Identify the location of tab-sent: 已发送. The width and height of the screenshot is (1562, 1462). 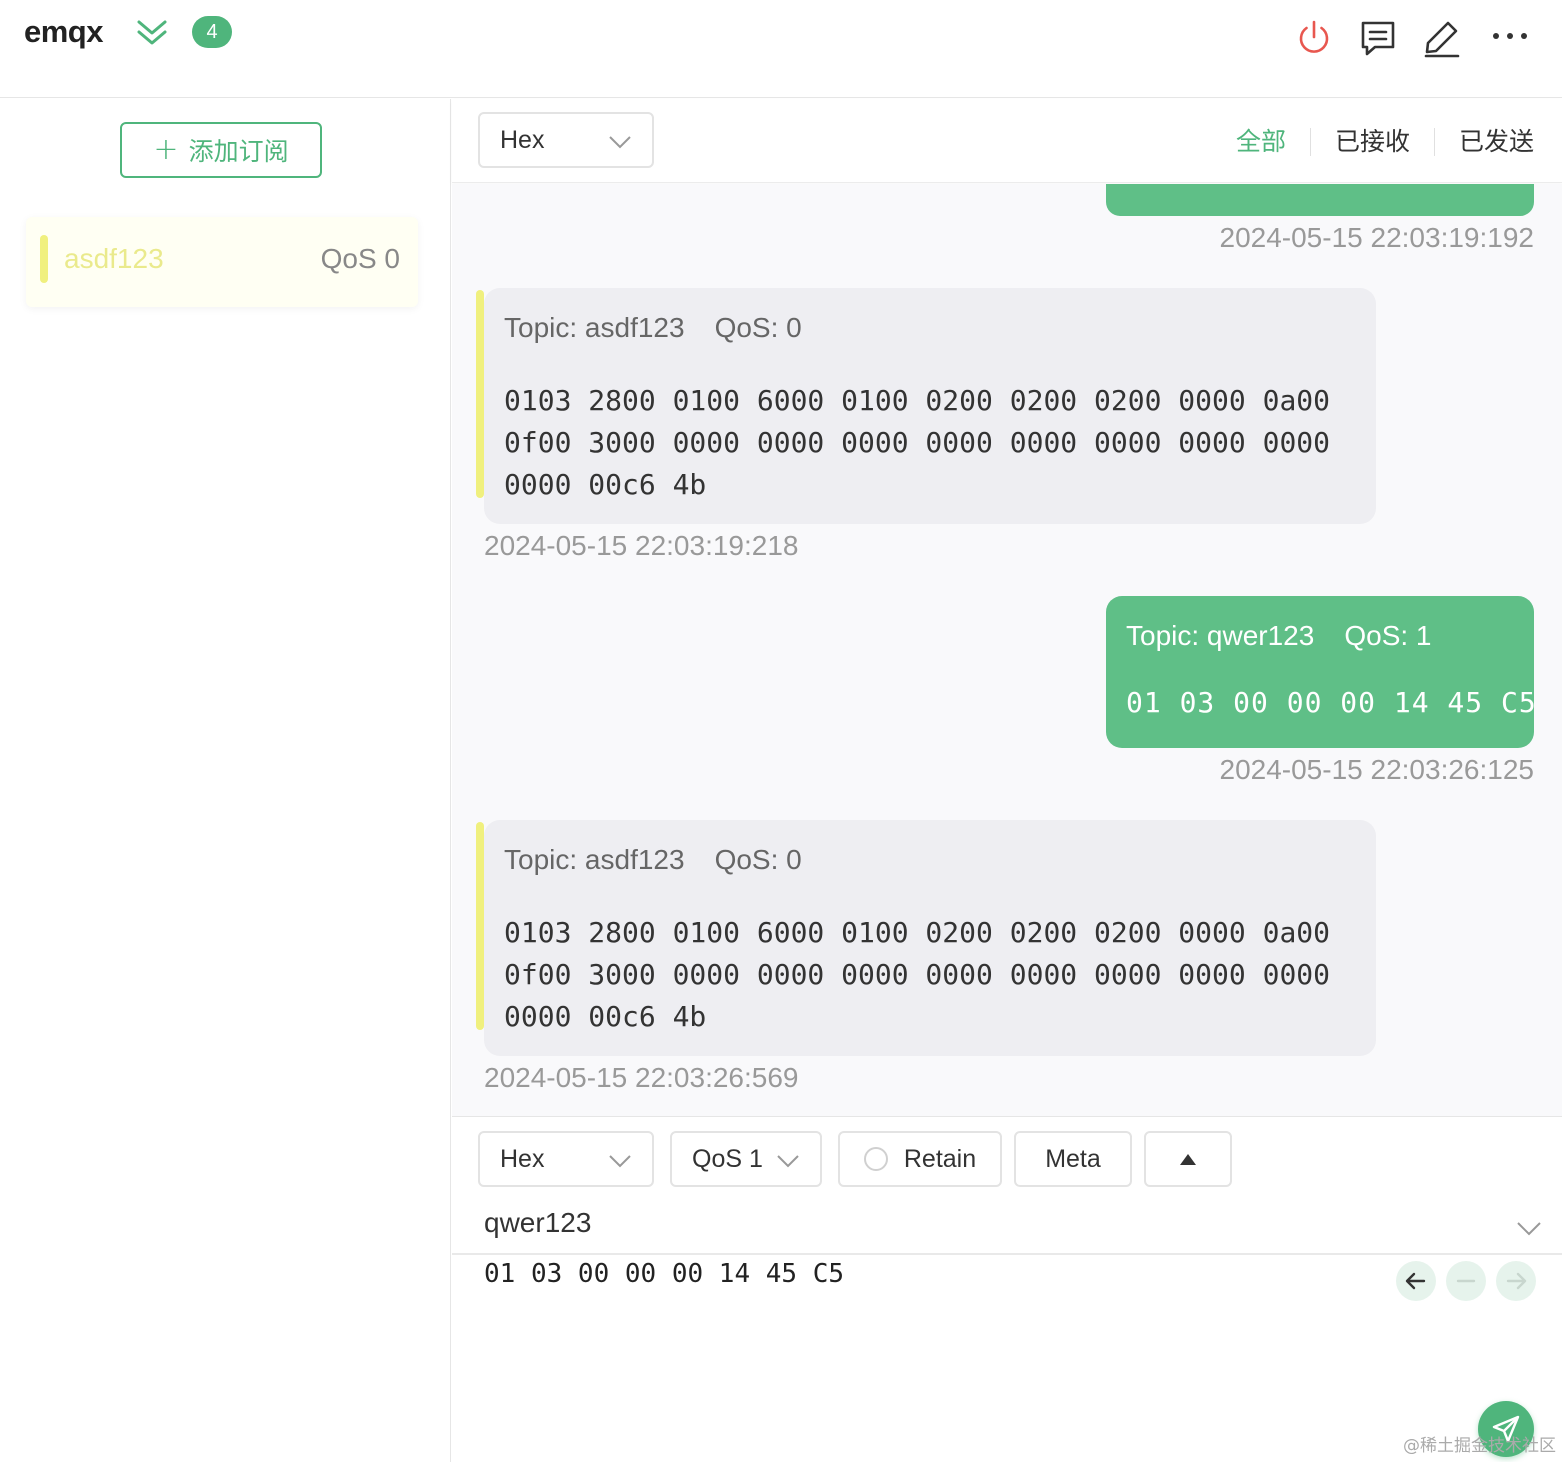
(1484, 142).